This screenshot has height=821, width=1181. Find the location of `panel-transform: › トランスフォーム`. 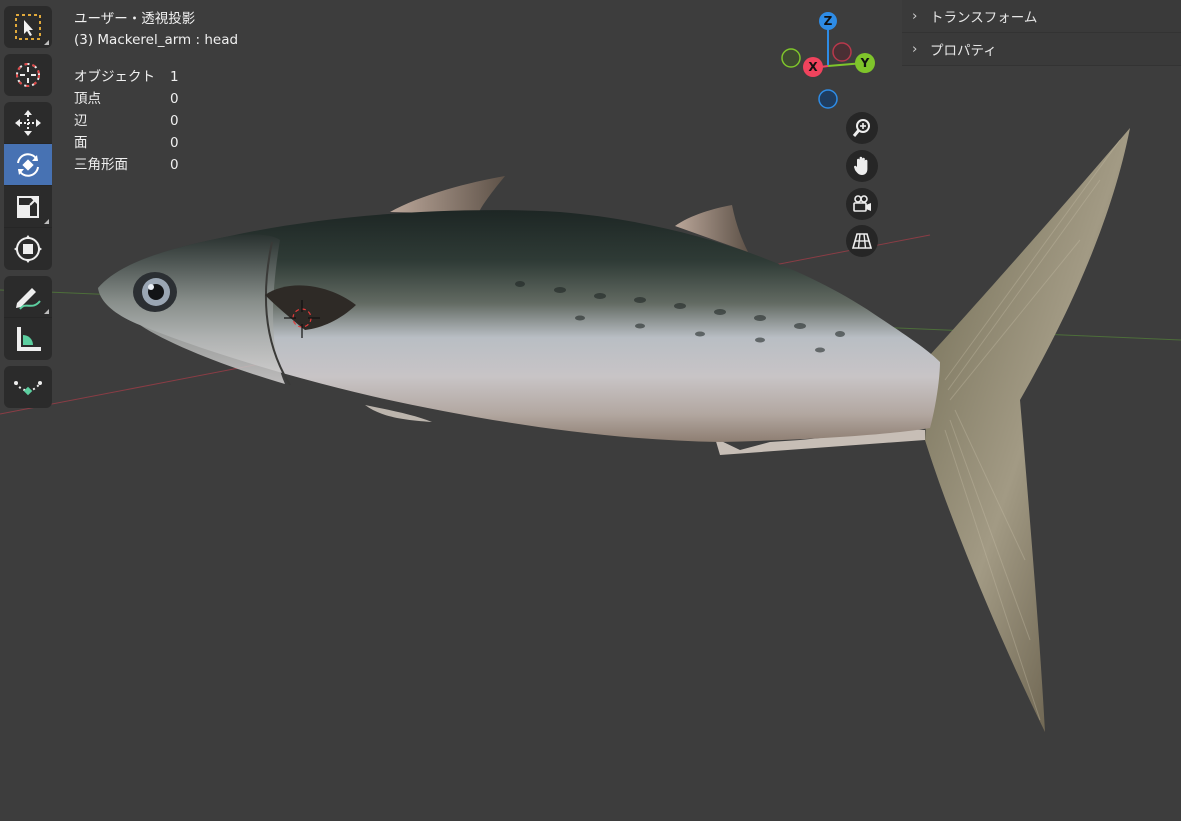

panel-transform: › トランスフォーム is located at coordinates (1041, 16).